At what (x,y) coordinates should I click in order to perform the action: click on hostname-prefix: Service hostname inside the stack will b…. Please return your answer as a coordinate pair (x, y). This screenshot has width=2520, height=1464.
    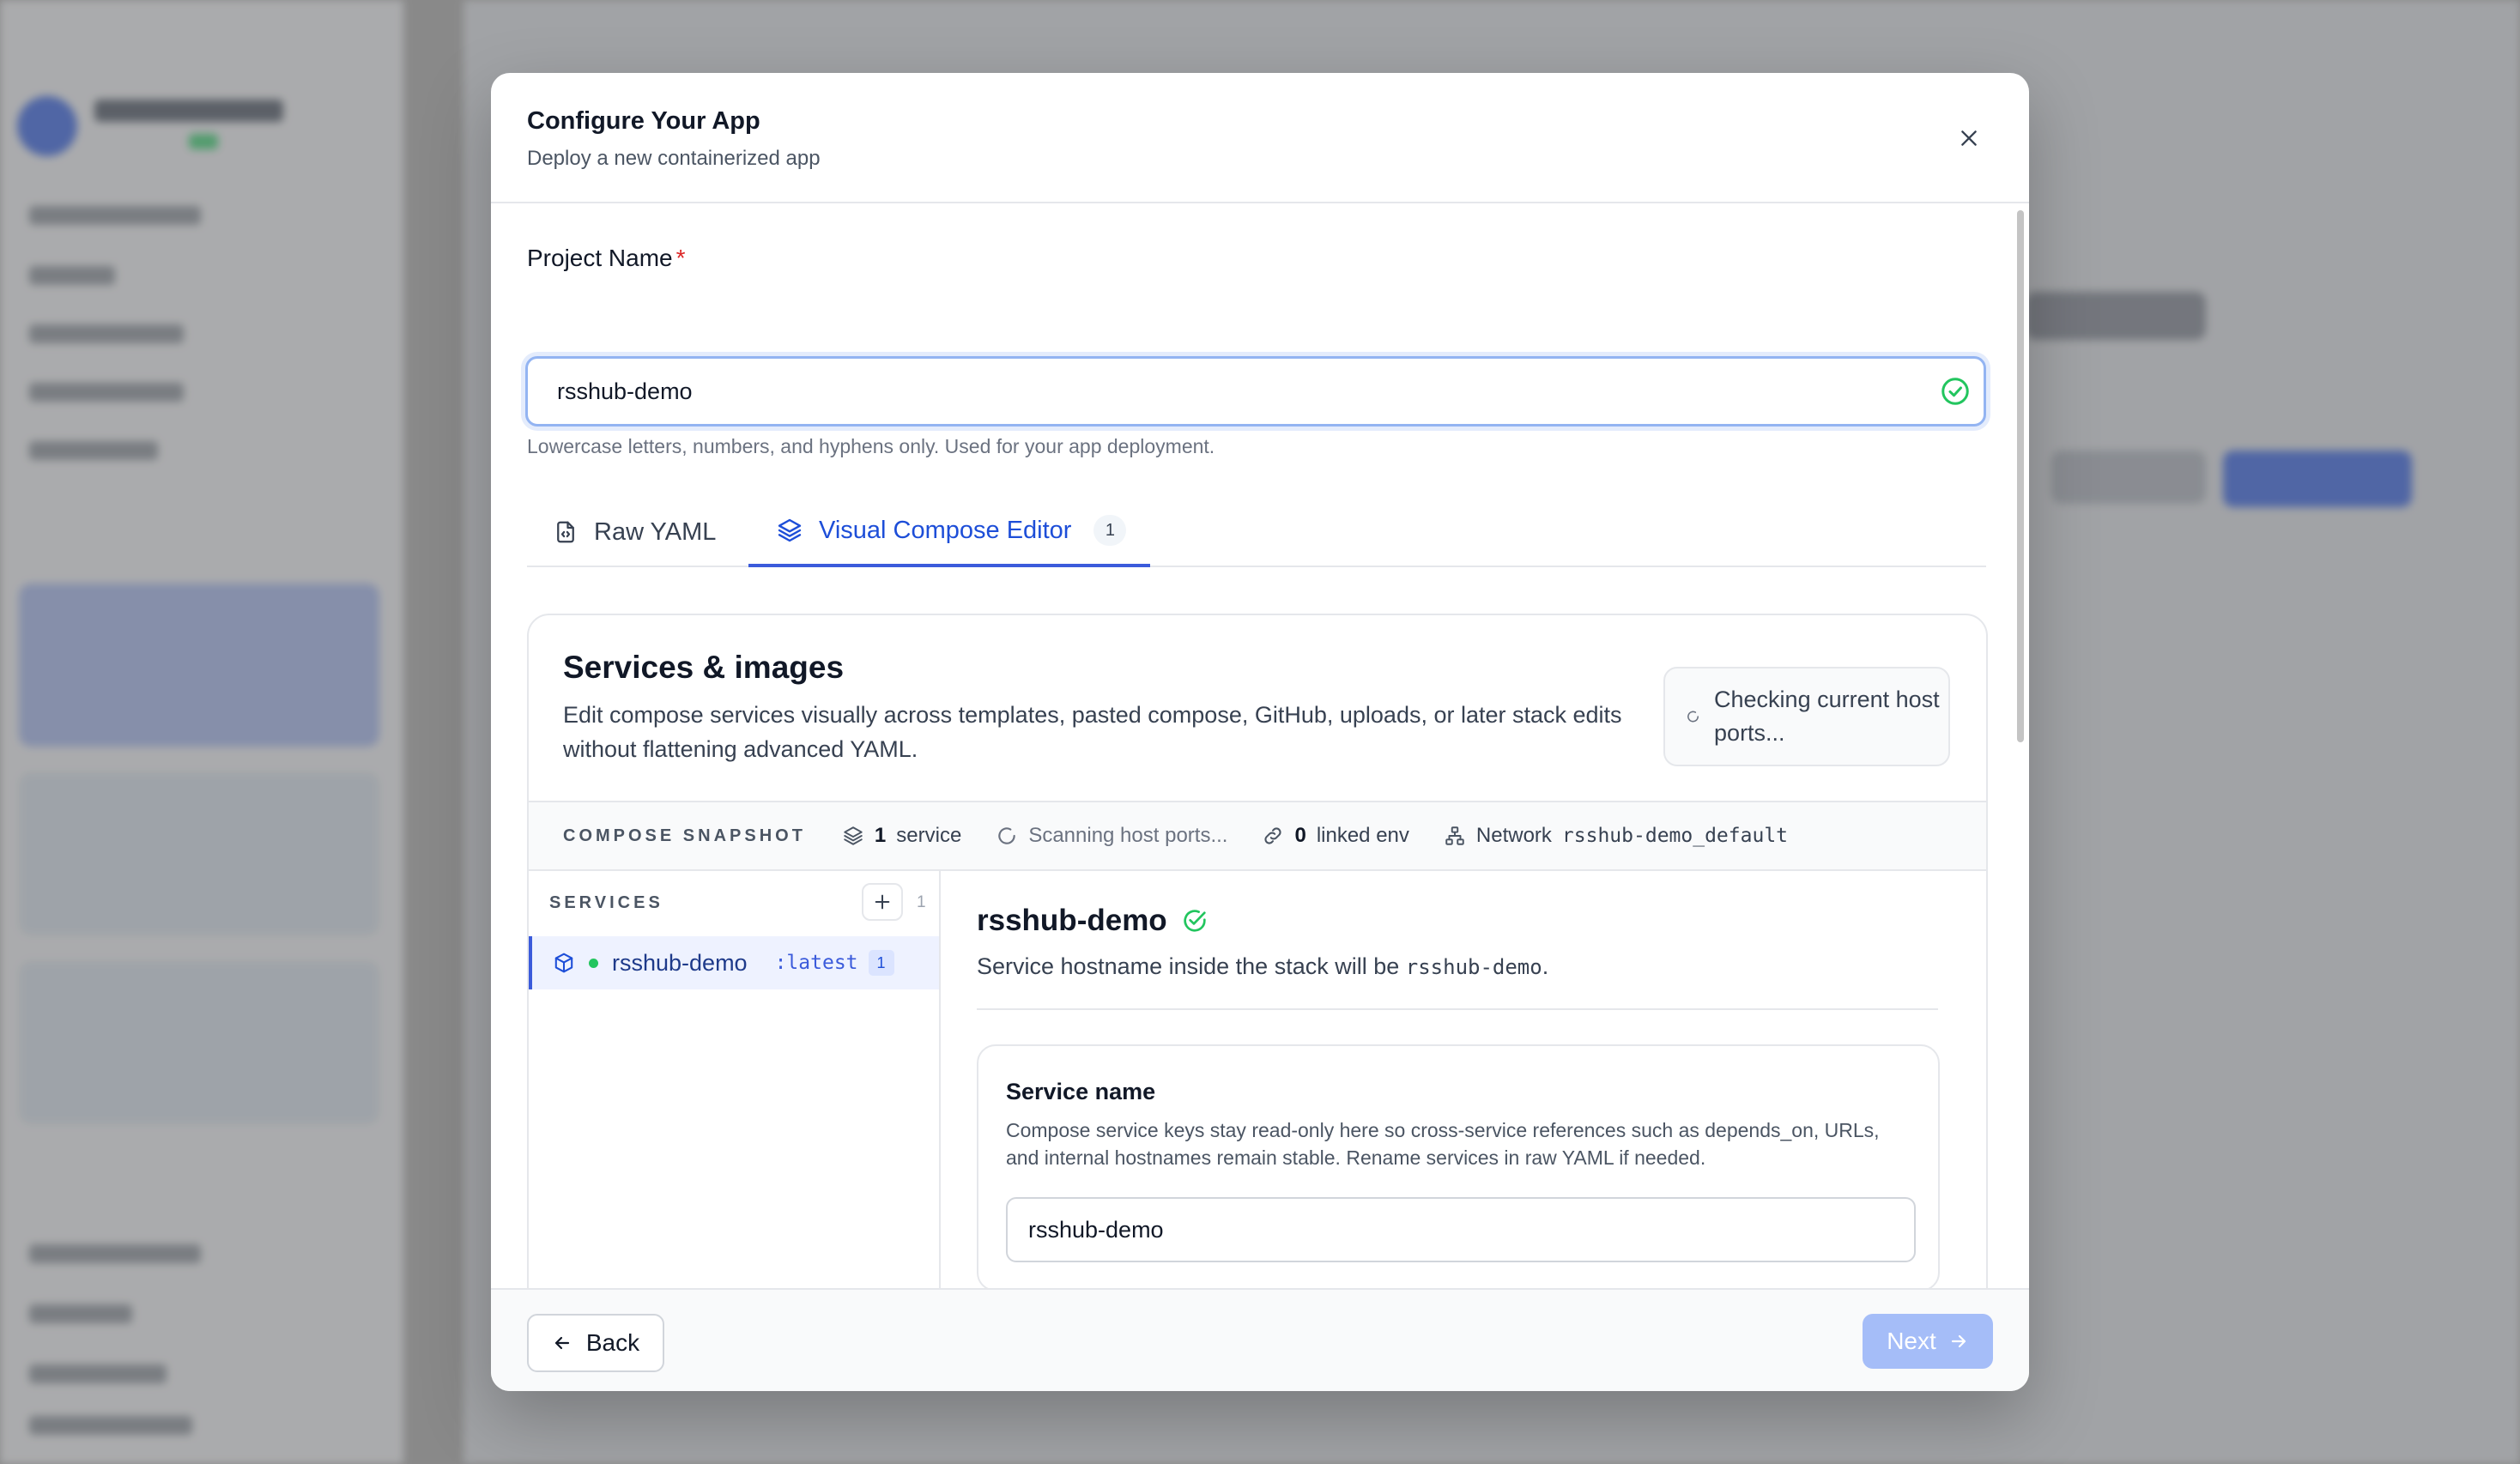
    Looking at the image, I should click on (1188, 966).